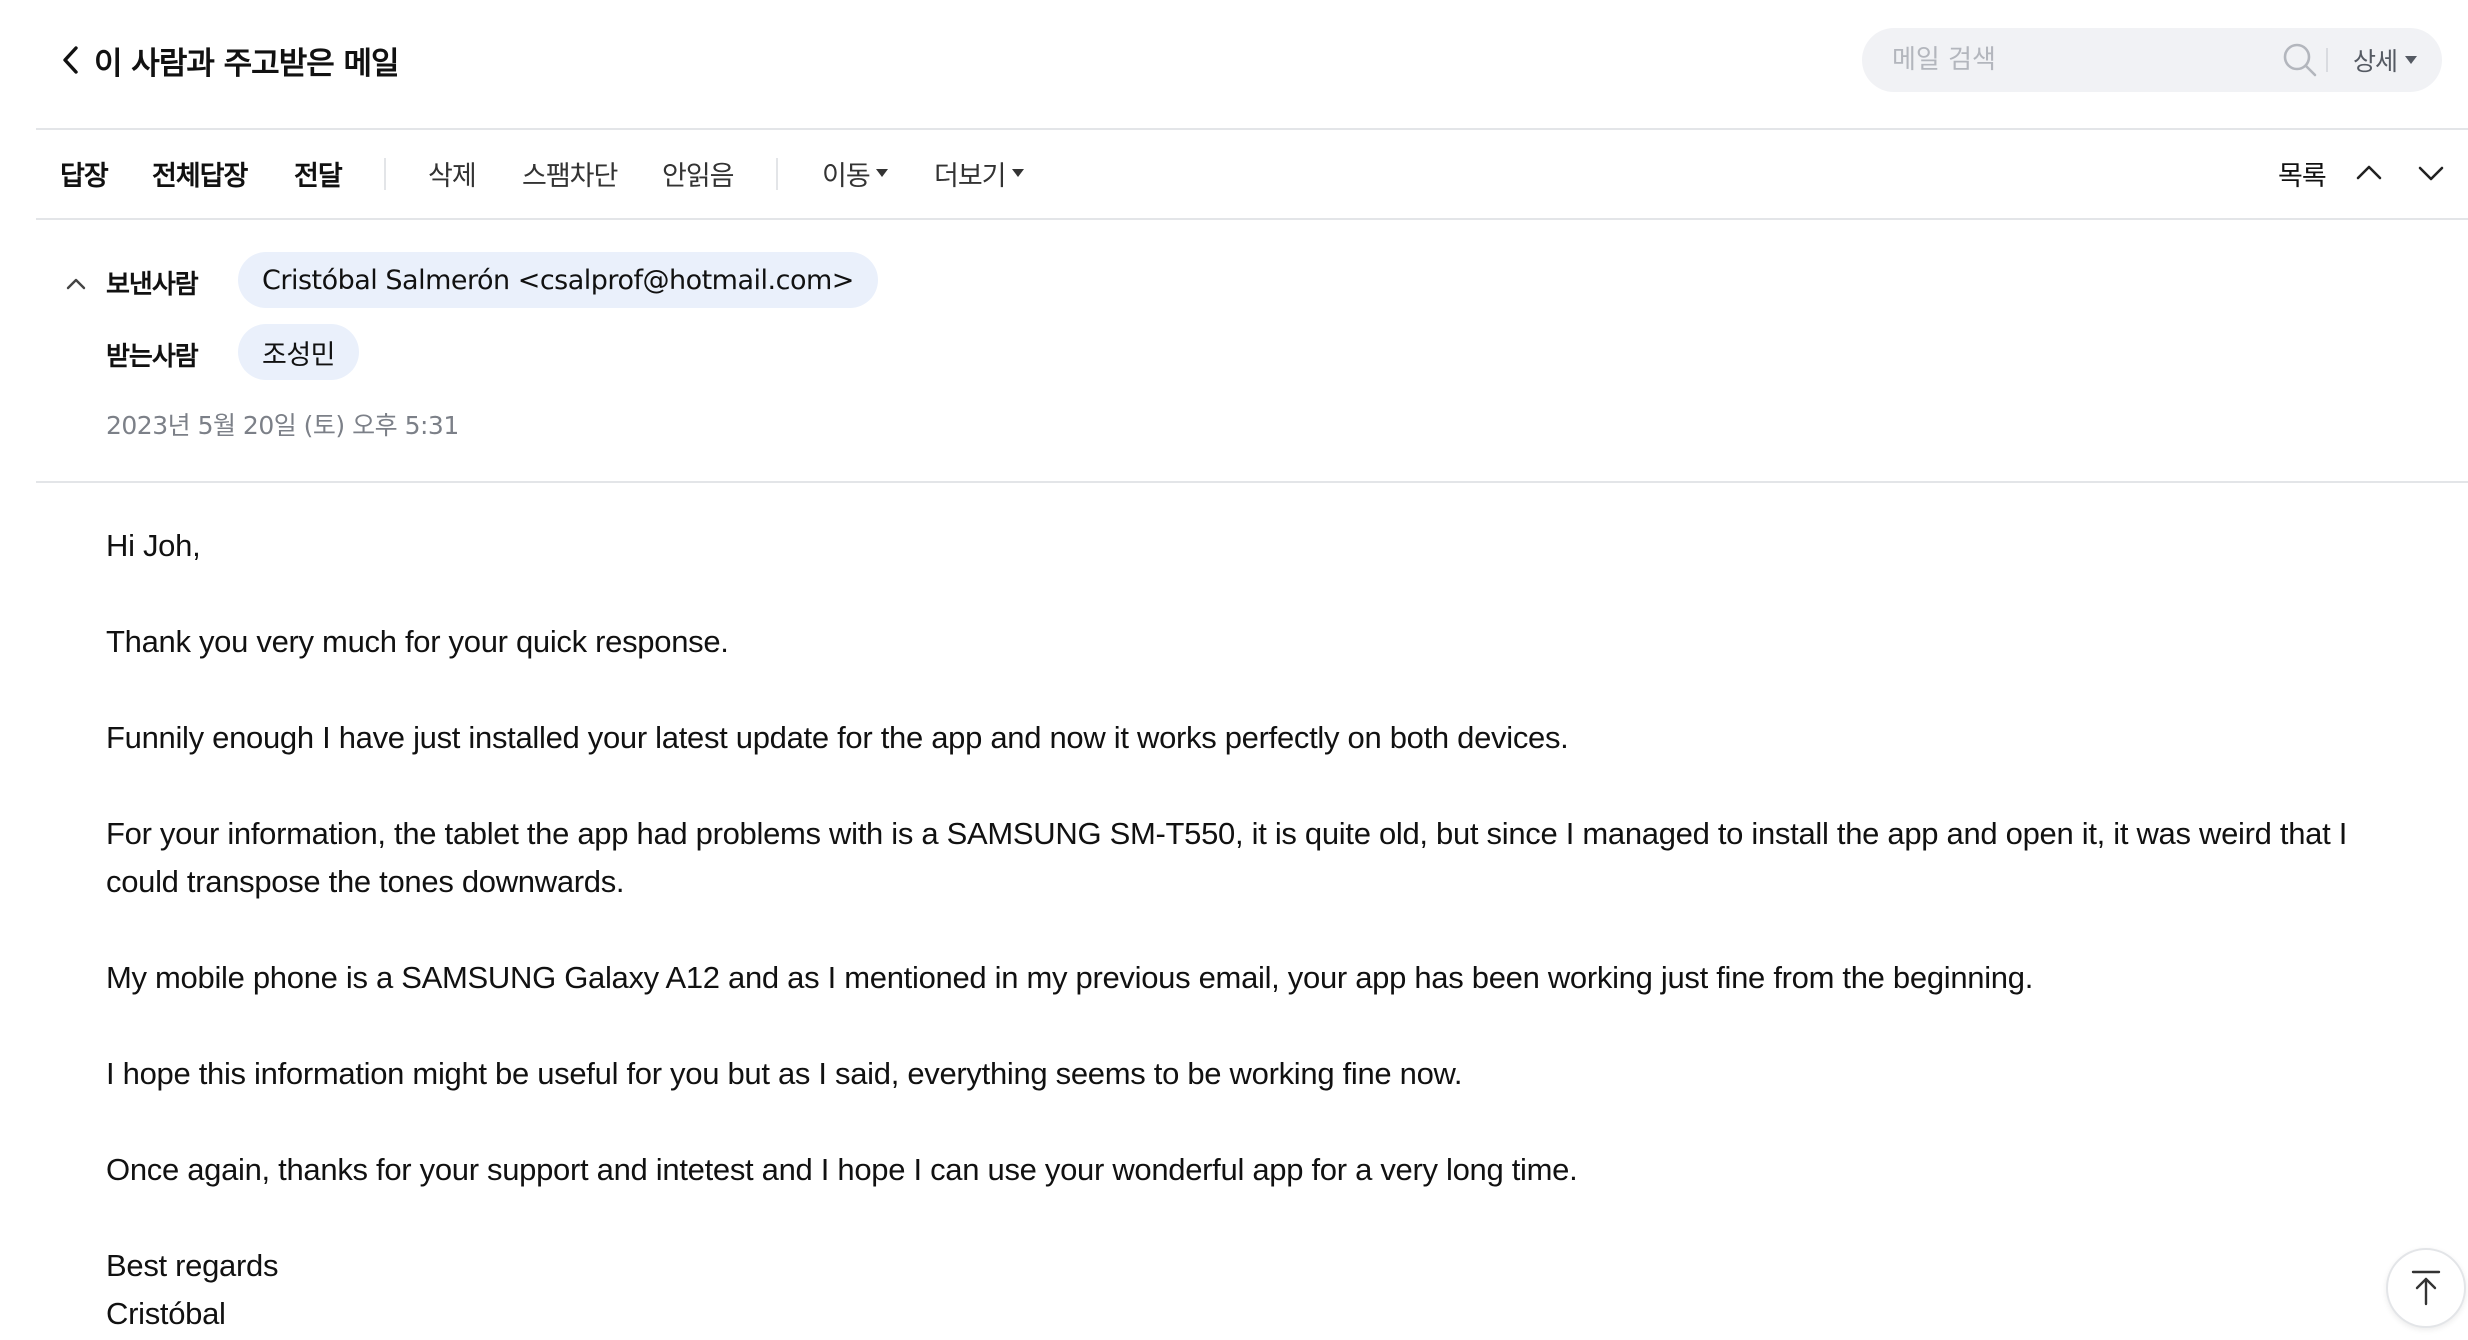 The width and height of the screenshot is (2468, 1340). Describe the element at coordinates (2092, 60) in the screenshot. I see `search-input` at that location.